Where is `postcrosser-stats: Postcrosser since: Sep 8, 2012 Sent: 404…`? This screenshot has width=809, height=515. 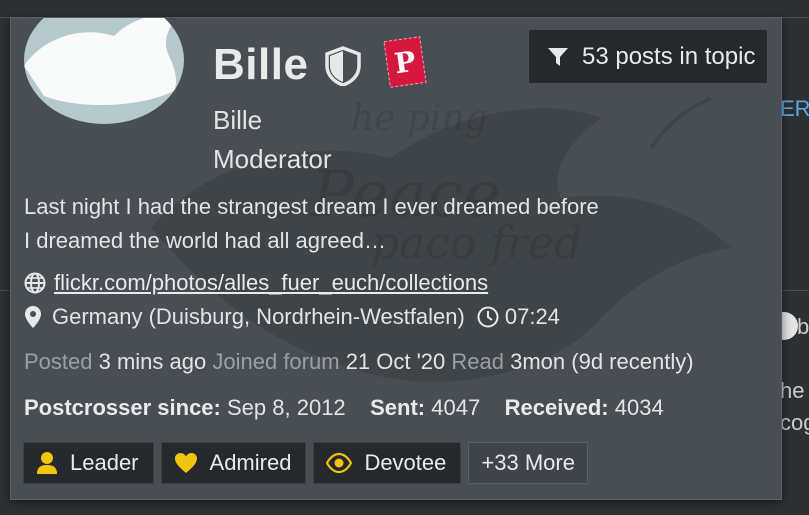
postcrosser-stats: Postcrosser since: Sep 8, 2012 Sent: 404… is located at coordinates (344, 408).